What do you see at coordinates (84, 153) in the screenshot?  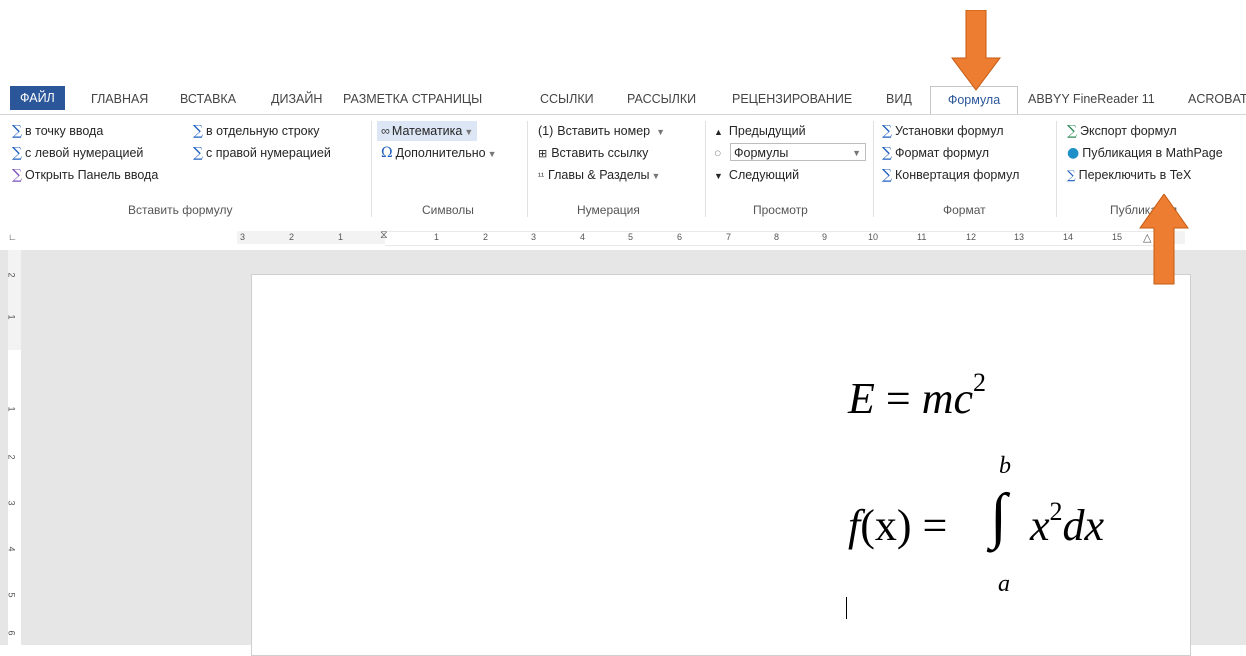 I see `insert-left-numbered-label: с левой нумерацией` at bounding box center [84, 153].